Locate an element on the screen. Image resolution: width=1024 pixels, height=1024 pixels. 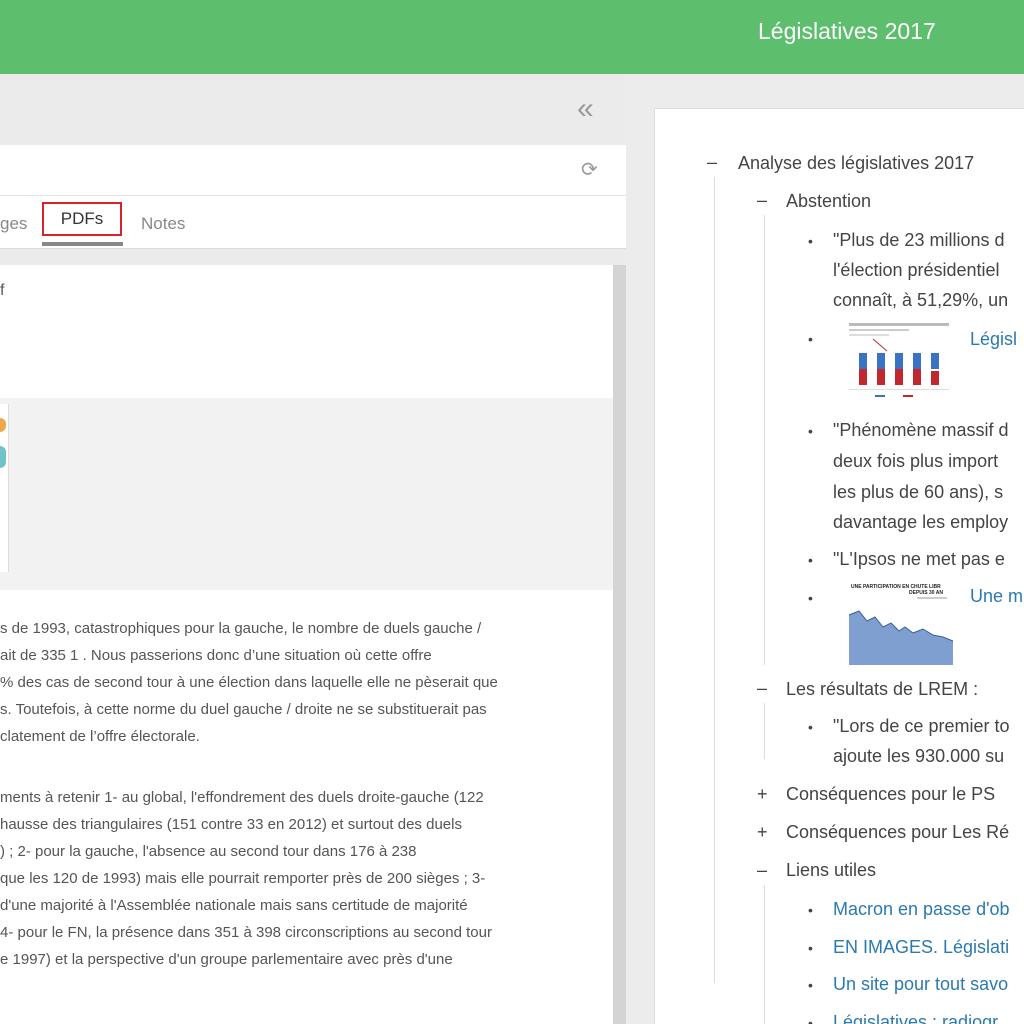
thumbnail-graphic is located at coordinates (3, 457).